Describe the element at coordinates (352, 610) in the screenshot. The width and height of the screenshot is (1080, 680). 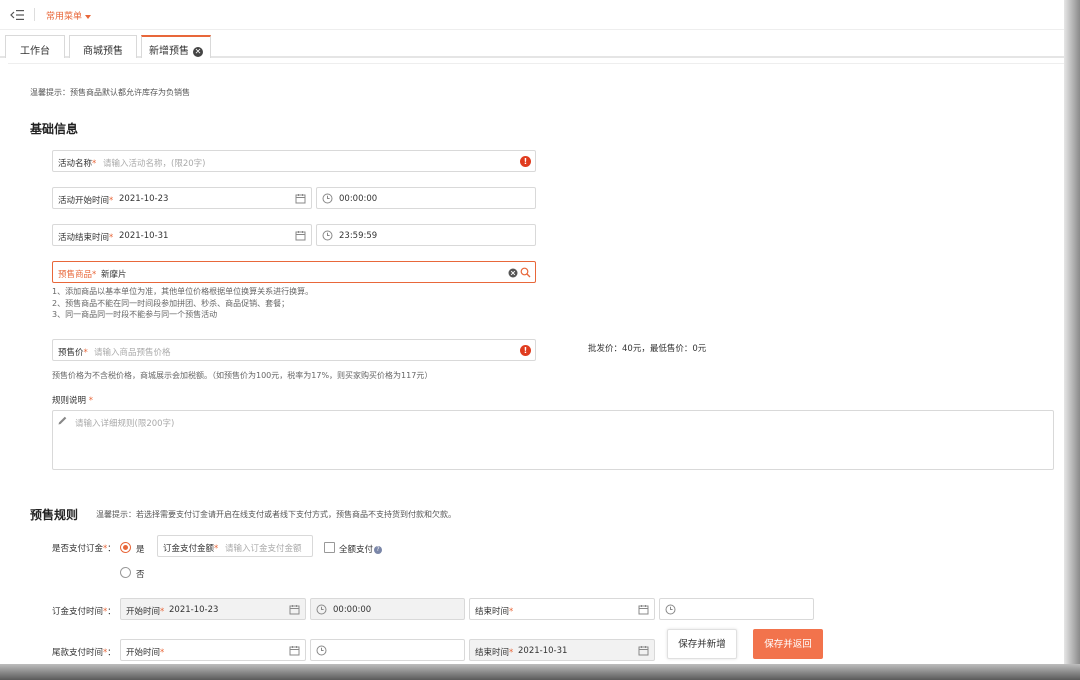
I see `deposit-start-time-value: 00:00:00` at that location.